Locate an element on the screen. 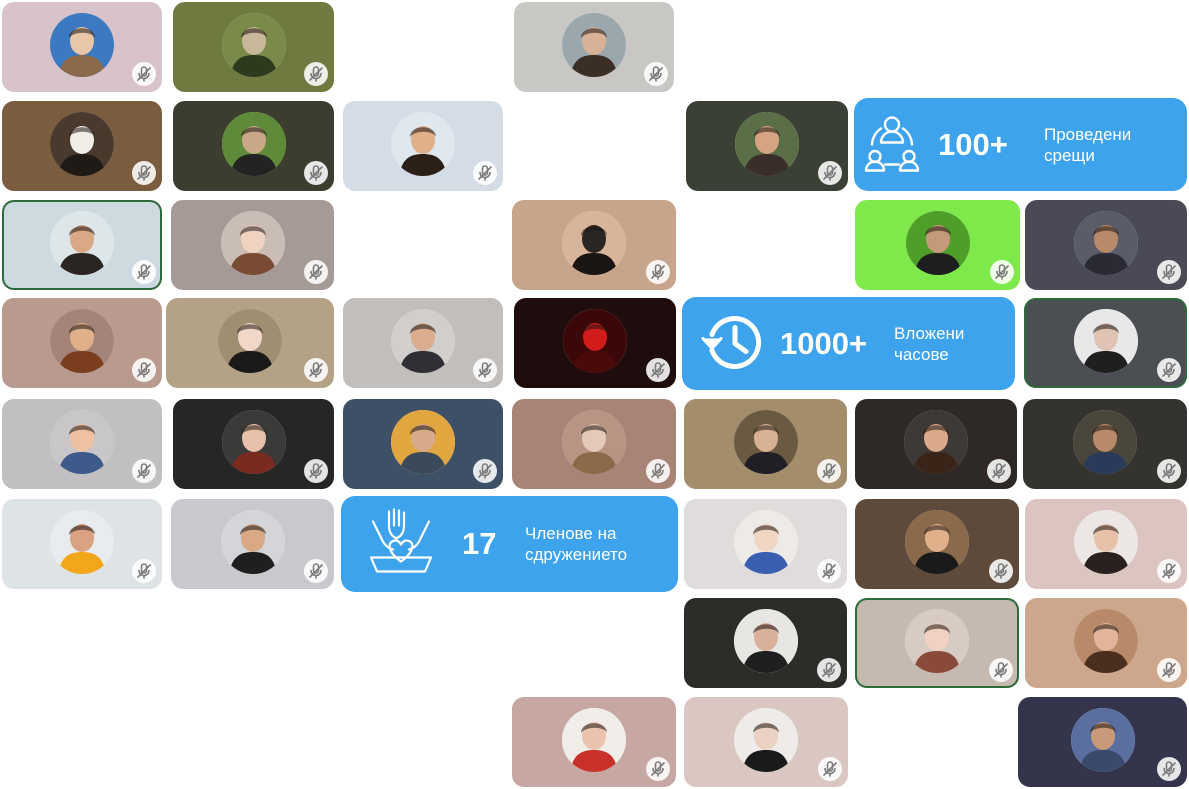 Image resolution: width=1189 pixels, height=789 pixels. stat-hours-card: 1000+ Вложени часове is located at coordinates (848, 343).